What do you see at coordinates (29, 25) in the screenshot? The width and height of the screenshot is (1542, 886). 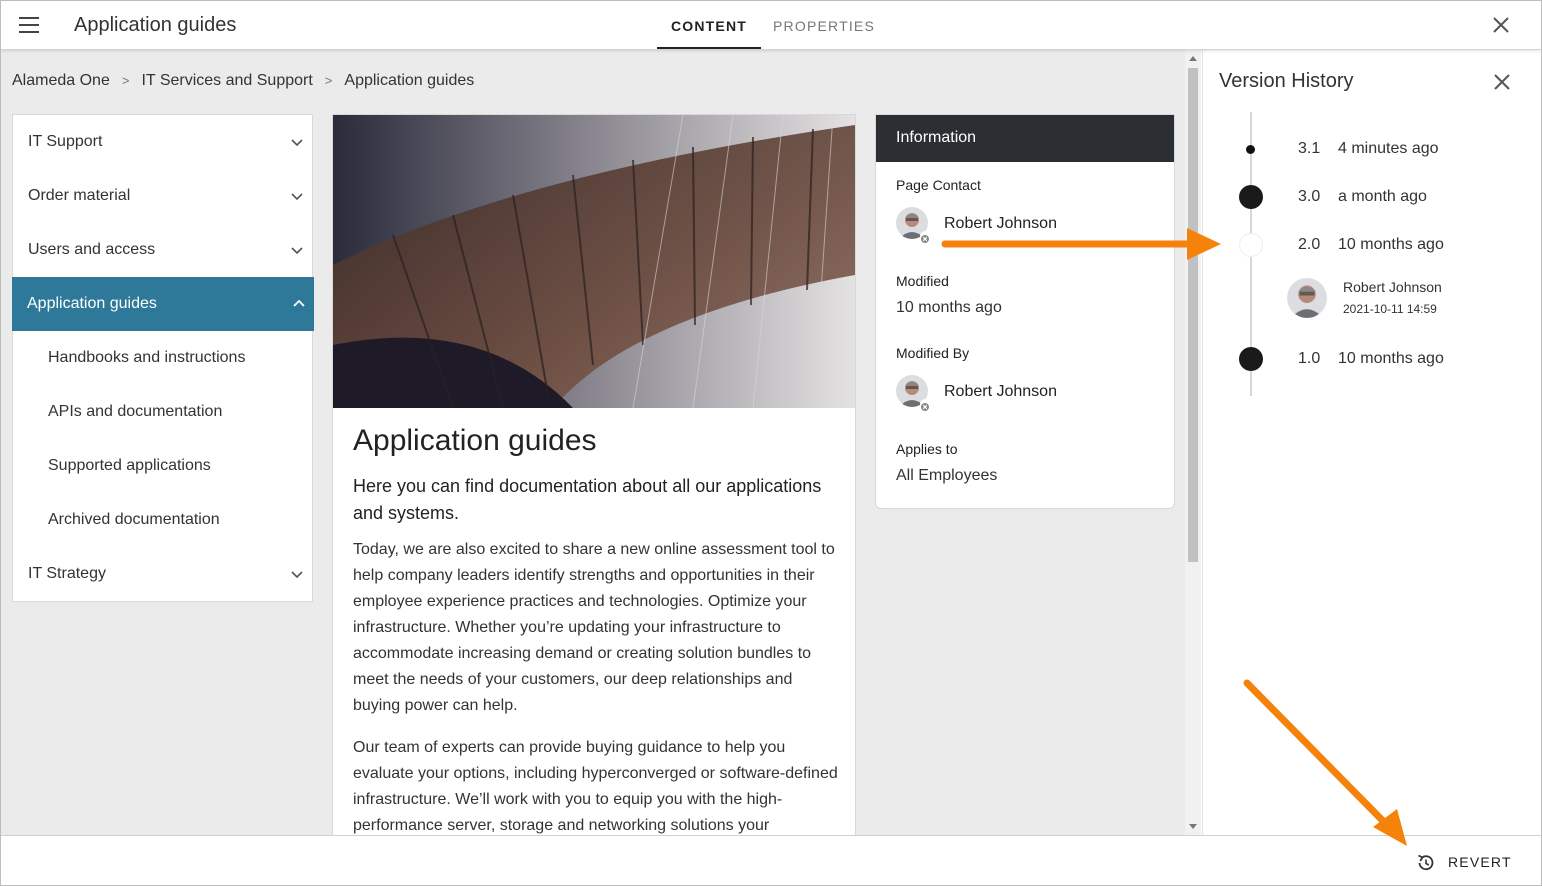 I see `menu-icon` at bounding box center [29, 25].